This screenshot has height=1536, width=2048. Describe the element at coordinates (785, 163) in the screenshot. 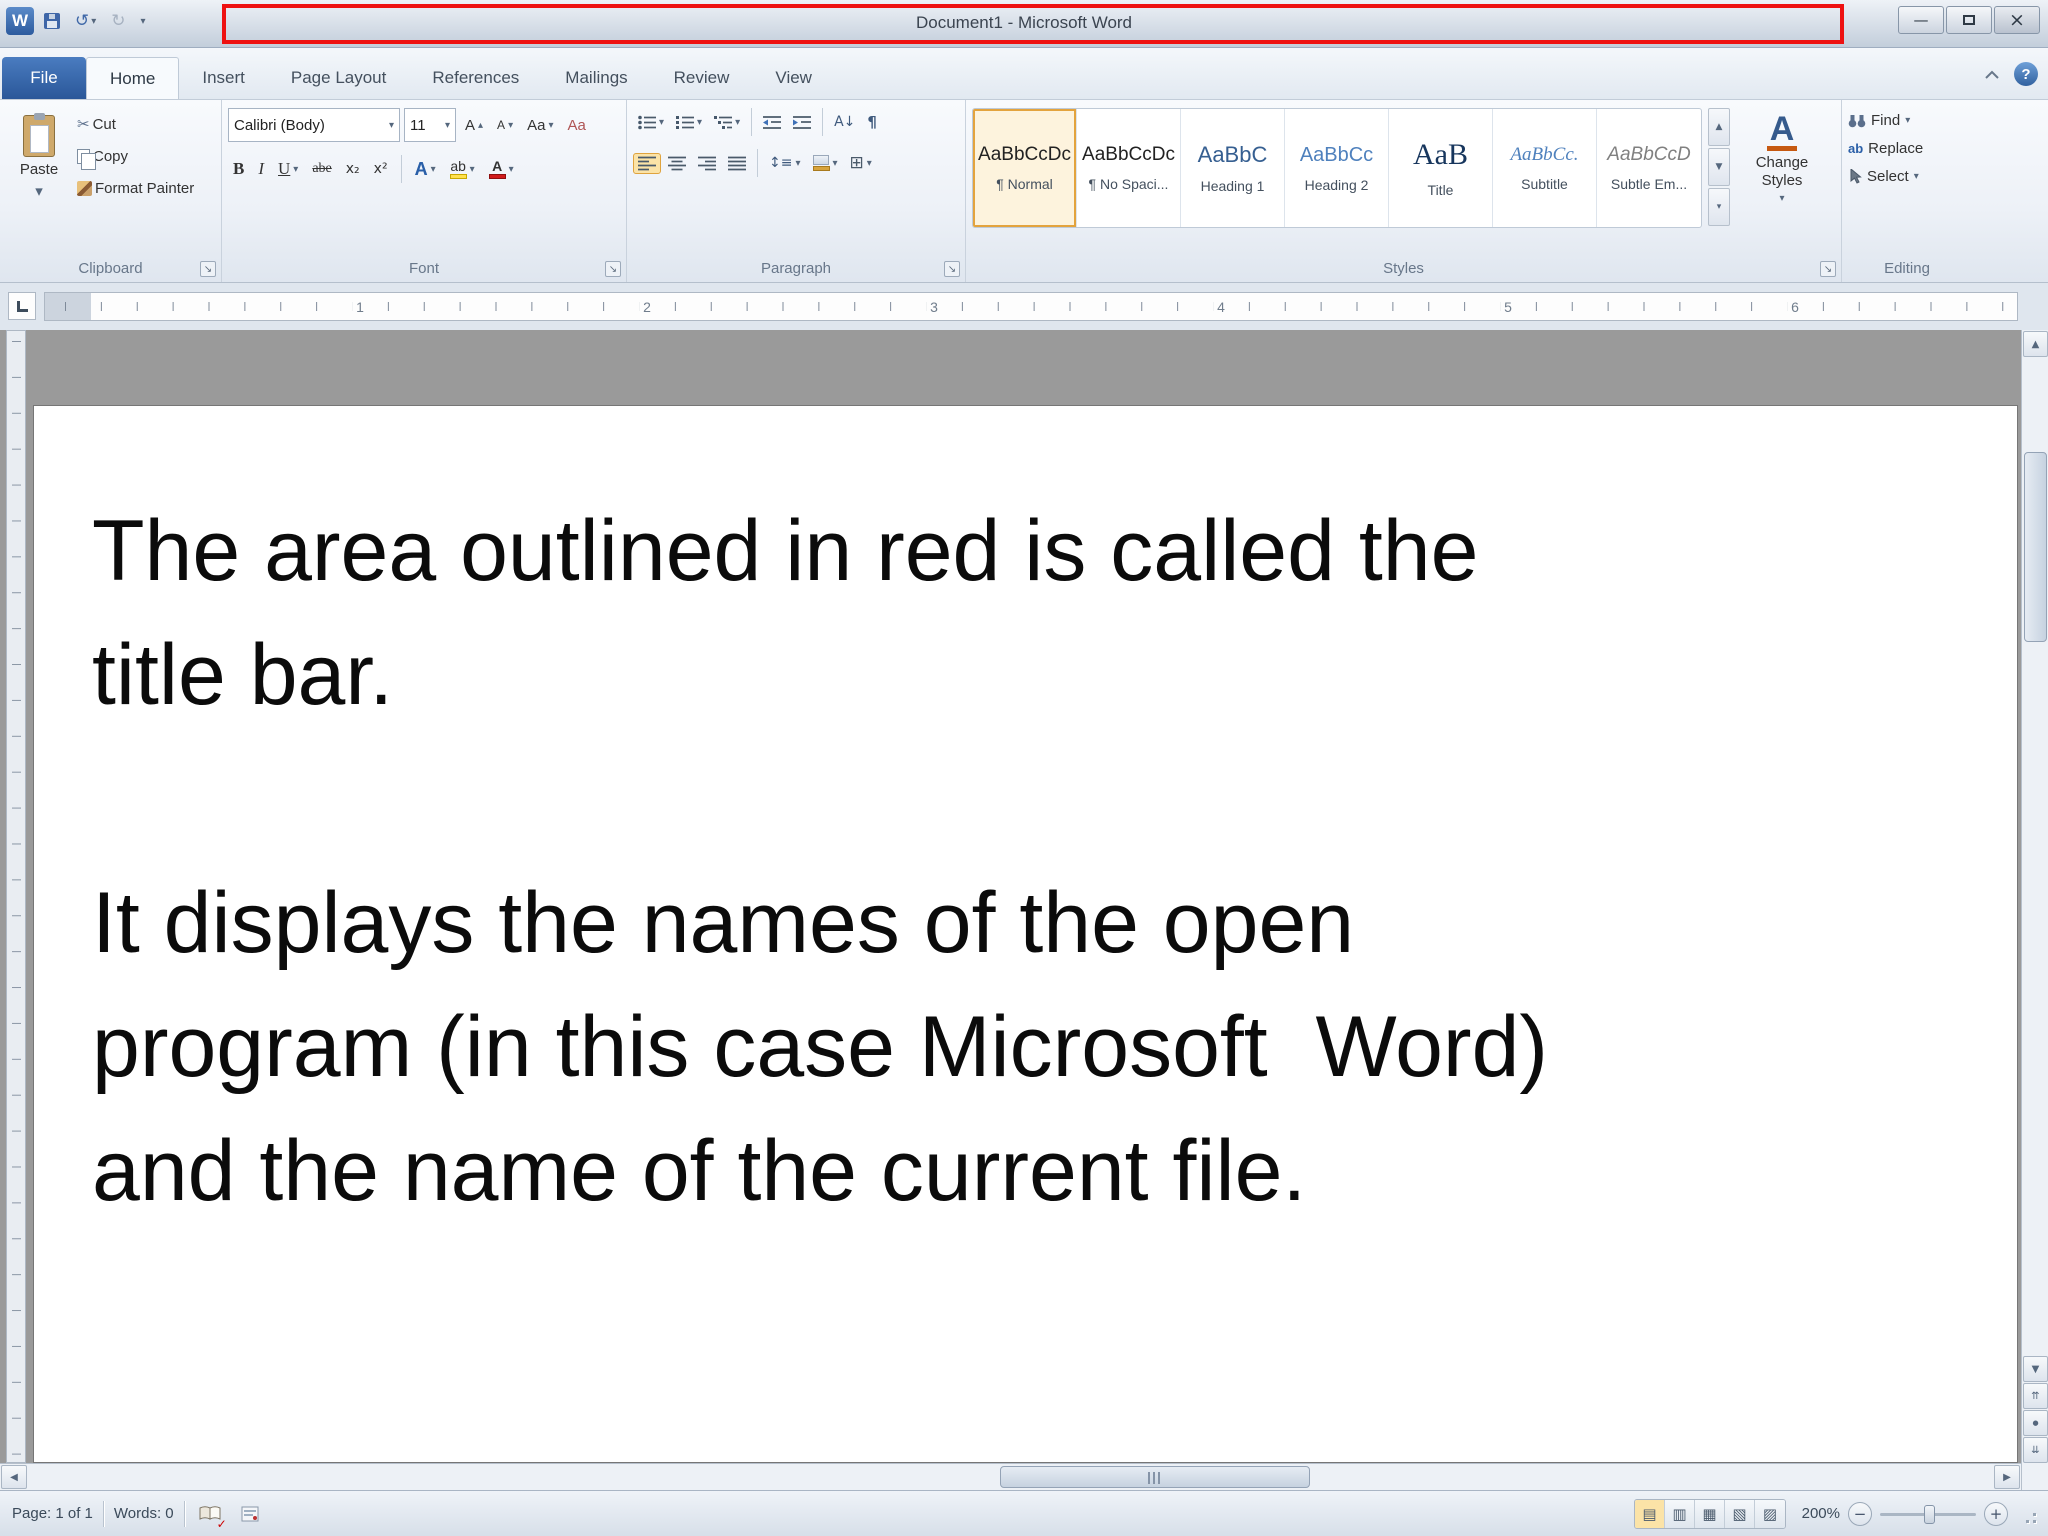

I see `line-spacing-button: ↕≡ ▾` at that location.